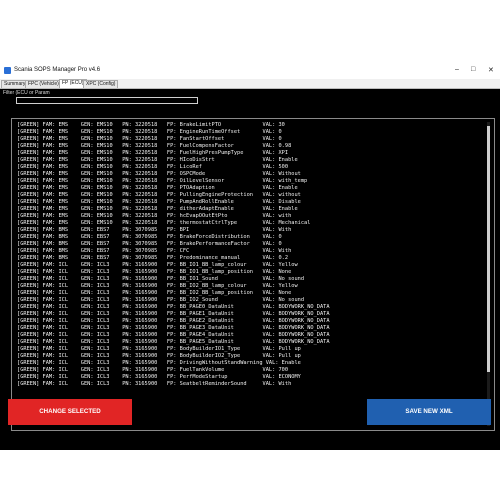 The height and width of the screenshot is (500, 500). What do you see at coordinates (491, 70) in the screenshot?
I see `close-icon: ✕` at bounding box center [491, 70].